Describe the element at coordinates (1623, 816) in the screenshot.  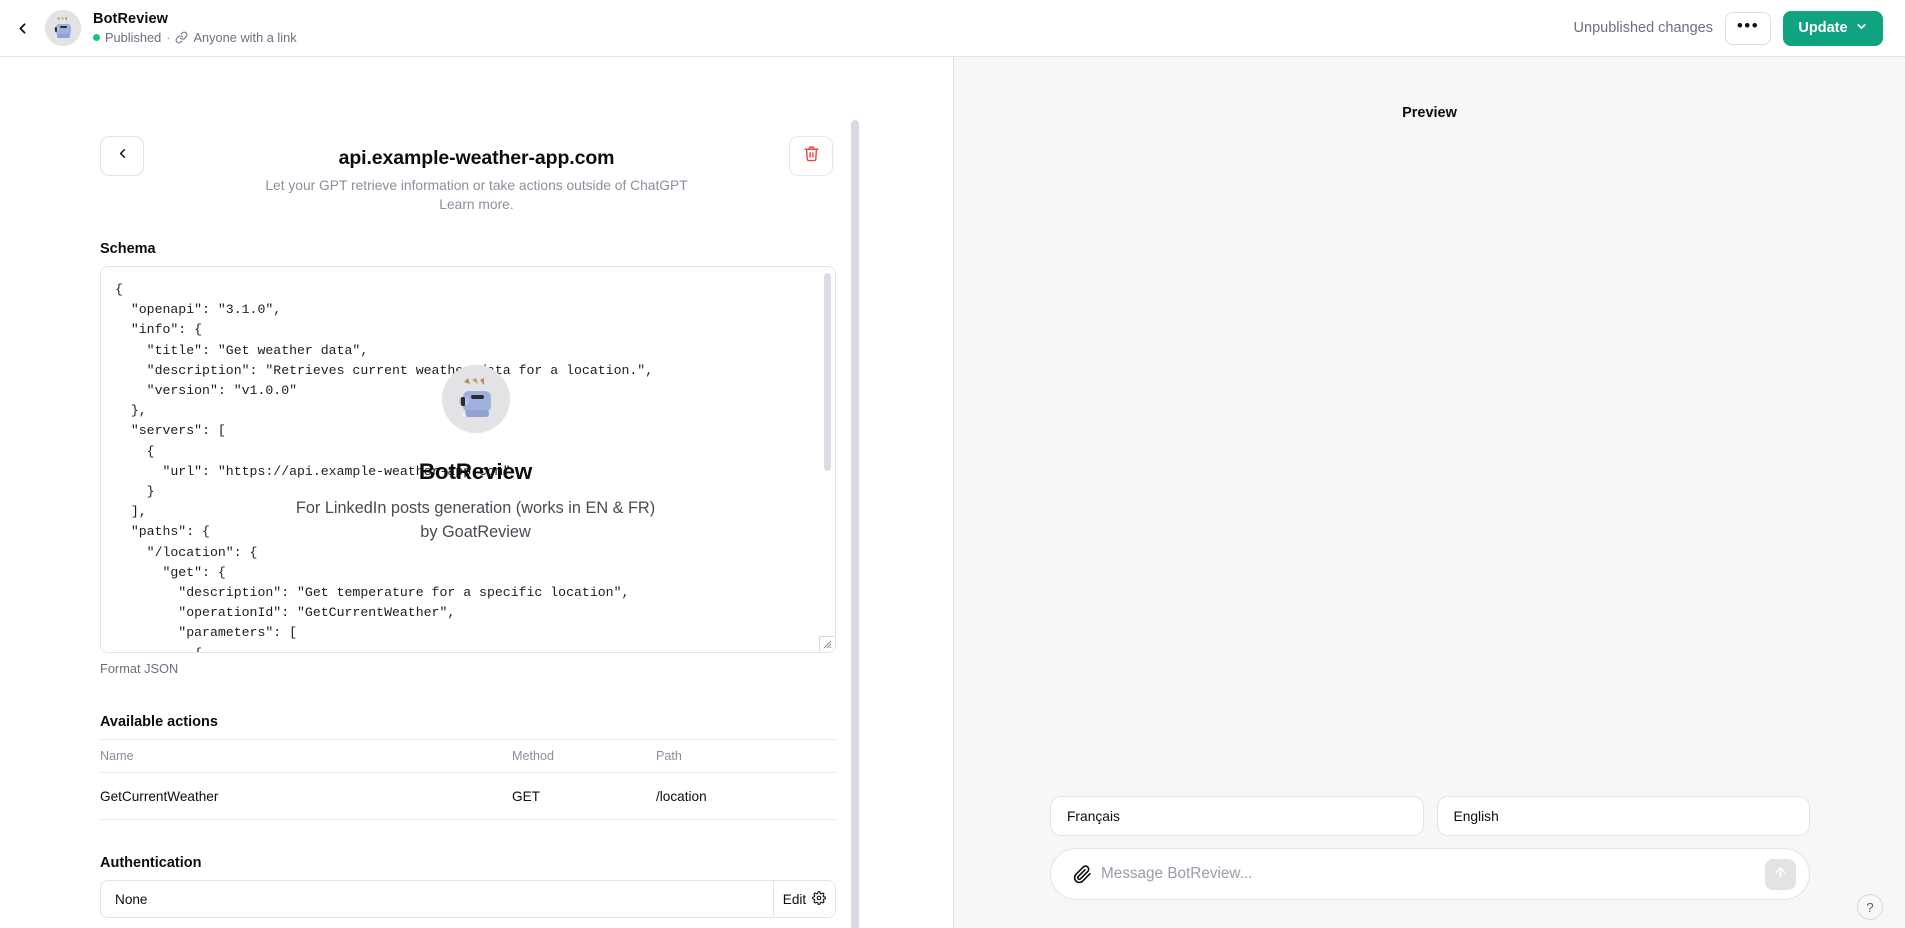
I see `conversation-starter-2: English` at that location.